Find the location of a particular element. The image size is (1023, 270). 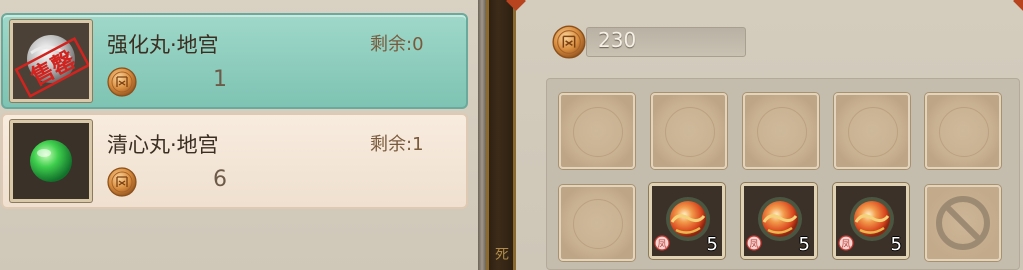

currency-amount: 230 is located at coordinates (617, 40).